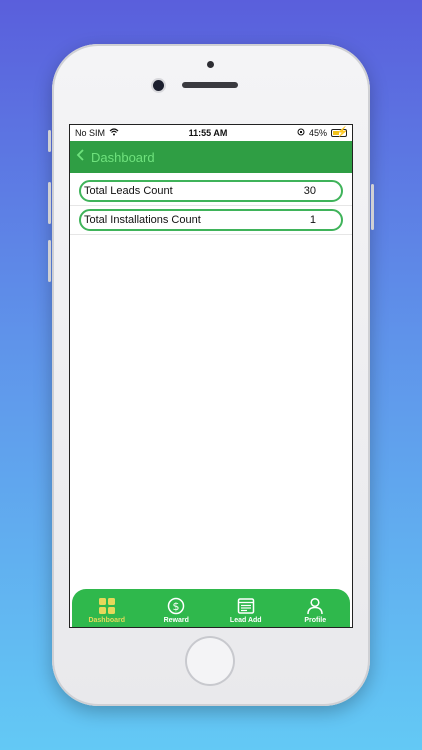  Describe the element at coordinates (123, 157) in the screenshot. I see `back-button-title: Dashboard` at that location.